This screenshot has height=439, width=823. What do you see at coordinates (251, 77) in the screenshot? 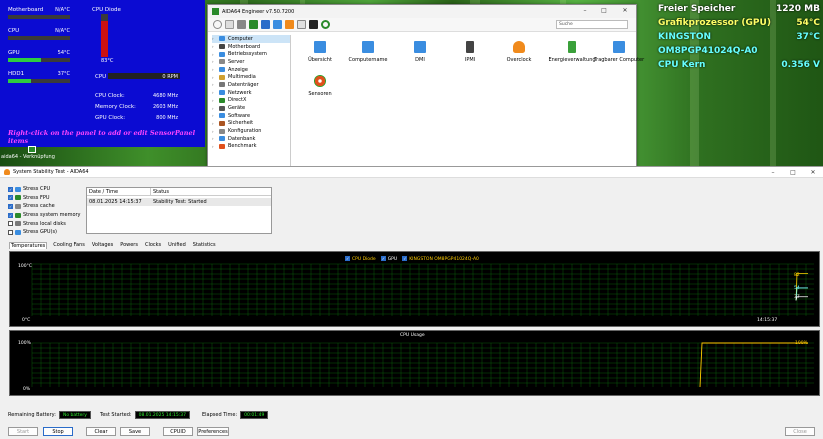
I see `tree-item: › Multimedia` at bounding box center [251, 77].